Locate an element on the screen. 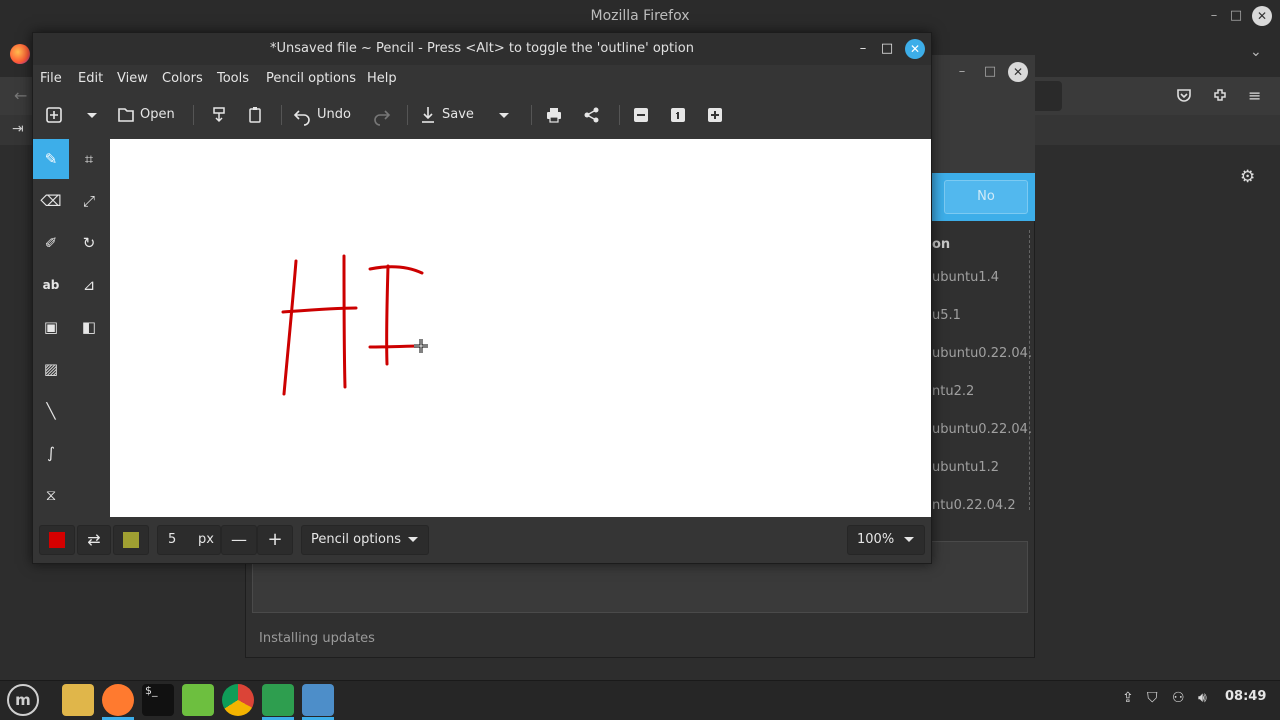  menu-pencil-options: Pencil options is located at coordinates (311, 78).